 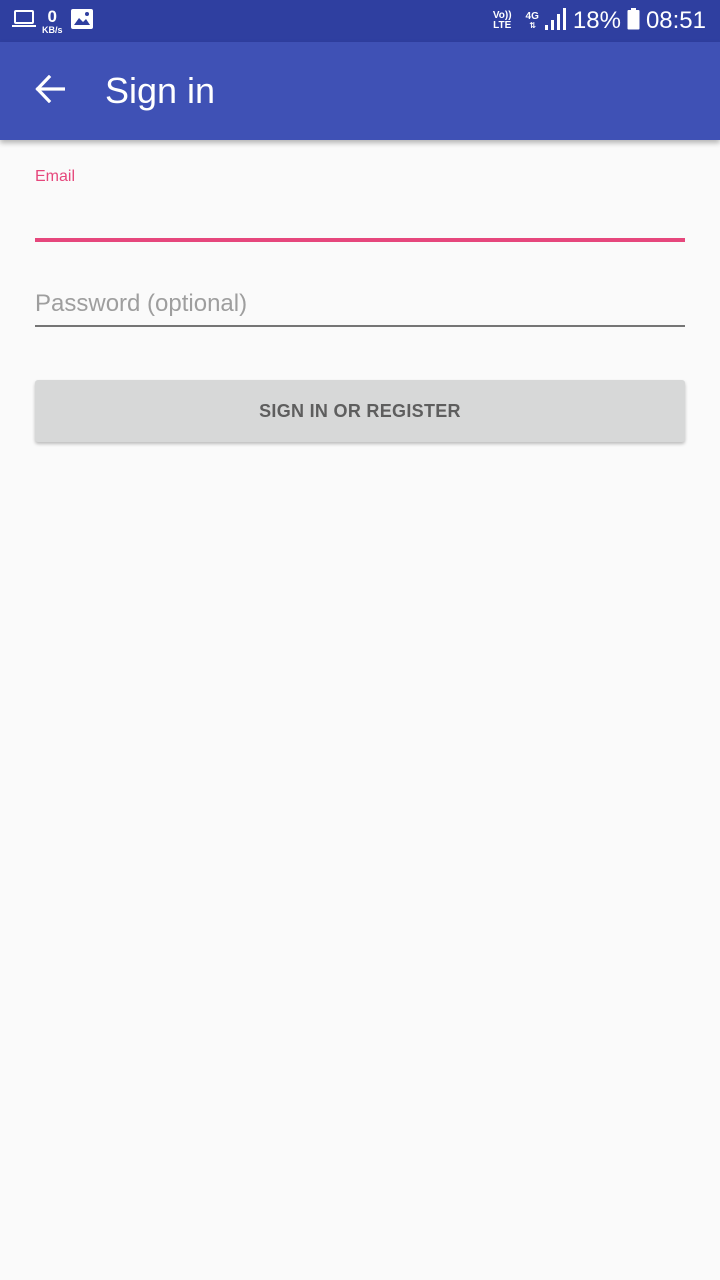 What do you see at coordinates (360, 411) in the screenshot?
I see `sign-in-or-register-button: SIGN IN OR REGISTER` at bounding box center [360, 411].